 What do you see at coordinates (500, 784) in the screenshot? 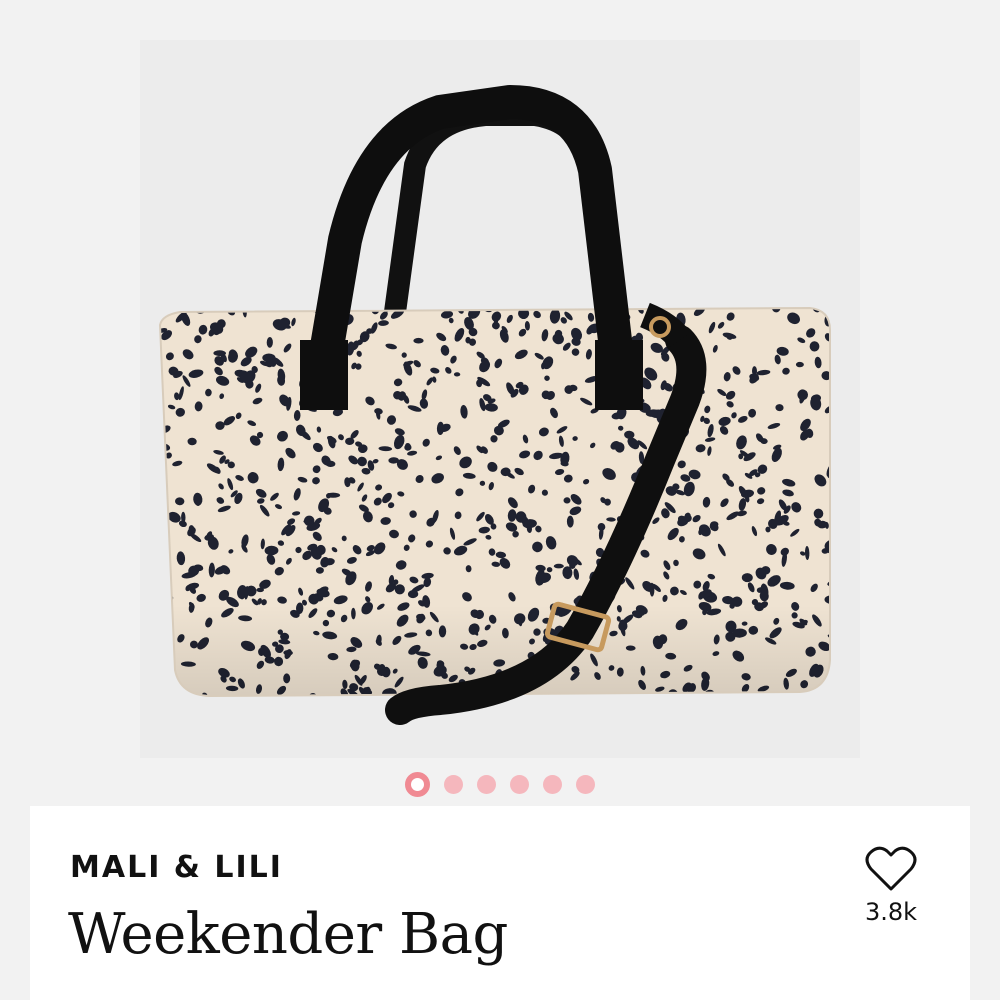
I see `gallery-pager` at bounding box center [500, 784].